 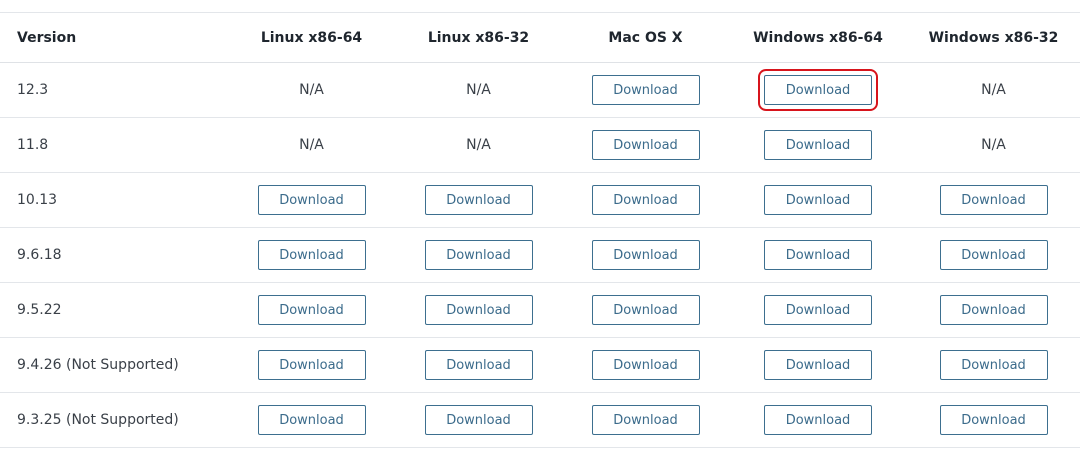 I want to click on version-label: 10.13, so click(x=37, y=200).